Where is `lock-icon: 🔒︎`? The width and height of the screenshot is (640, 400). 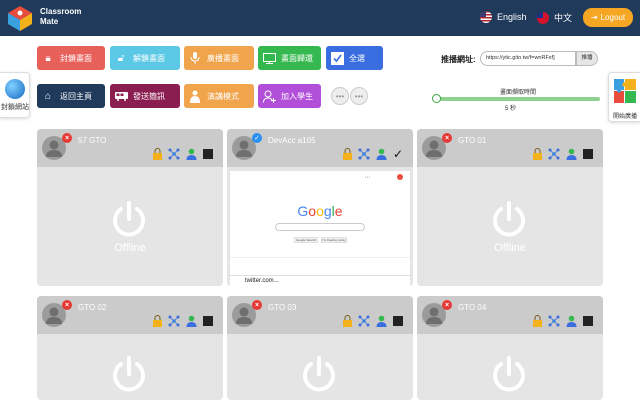
lock-icon: 🔒︎ is located at coordinates (48, 58).